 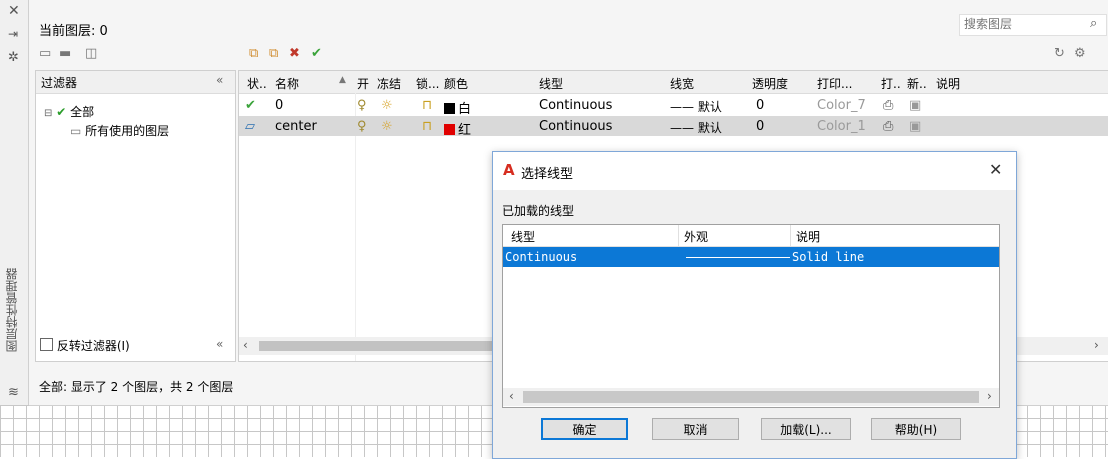 I want to click on col-lineweight: 线宽, so click(x=682, y=83).